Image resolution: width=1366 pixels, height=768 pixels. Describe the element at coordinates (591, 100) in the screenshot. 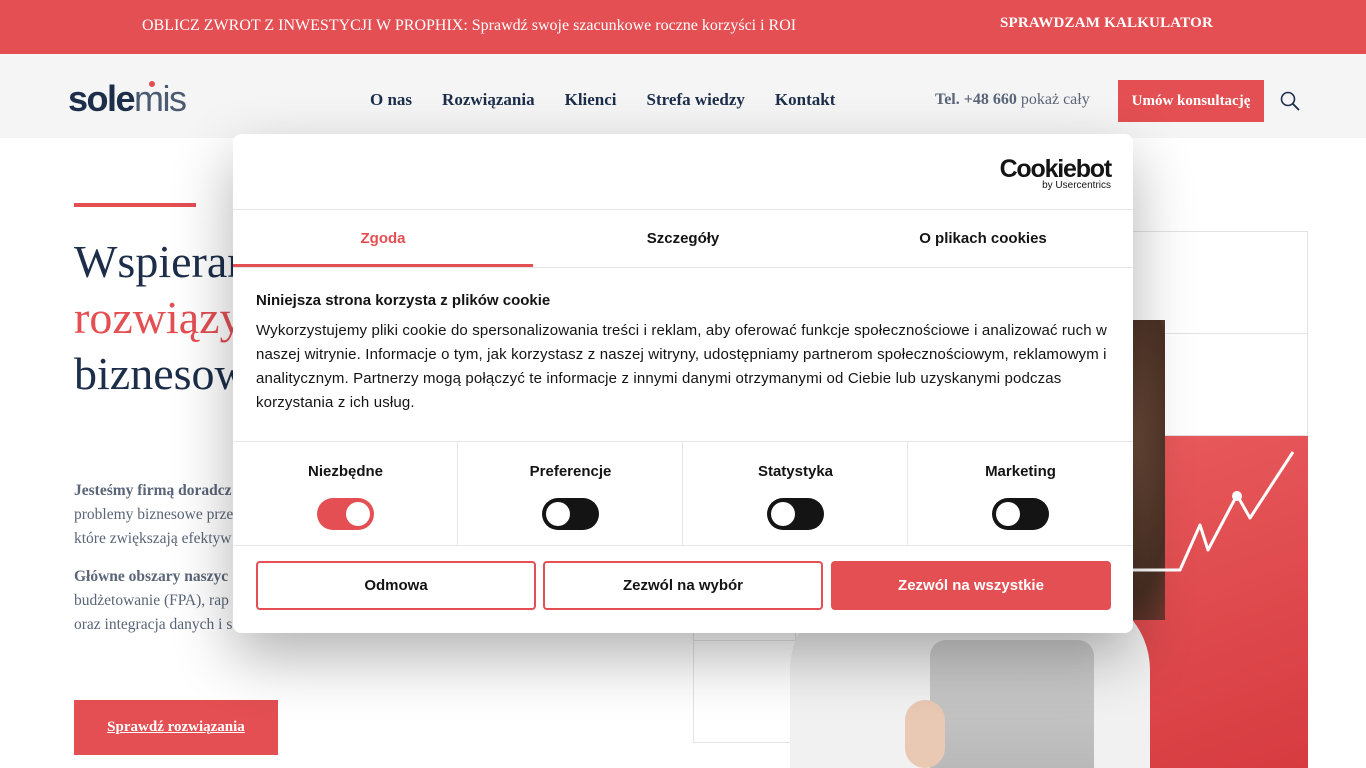

I see `nav-item-klienci: Klienci` at that location.